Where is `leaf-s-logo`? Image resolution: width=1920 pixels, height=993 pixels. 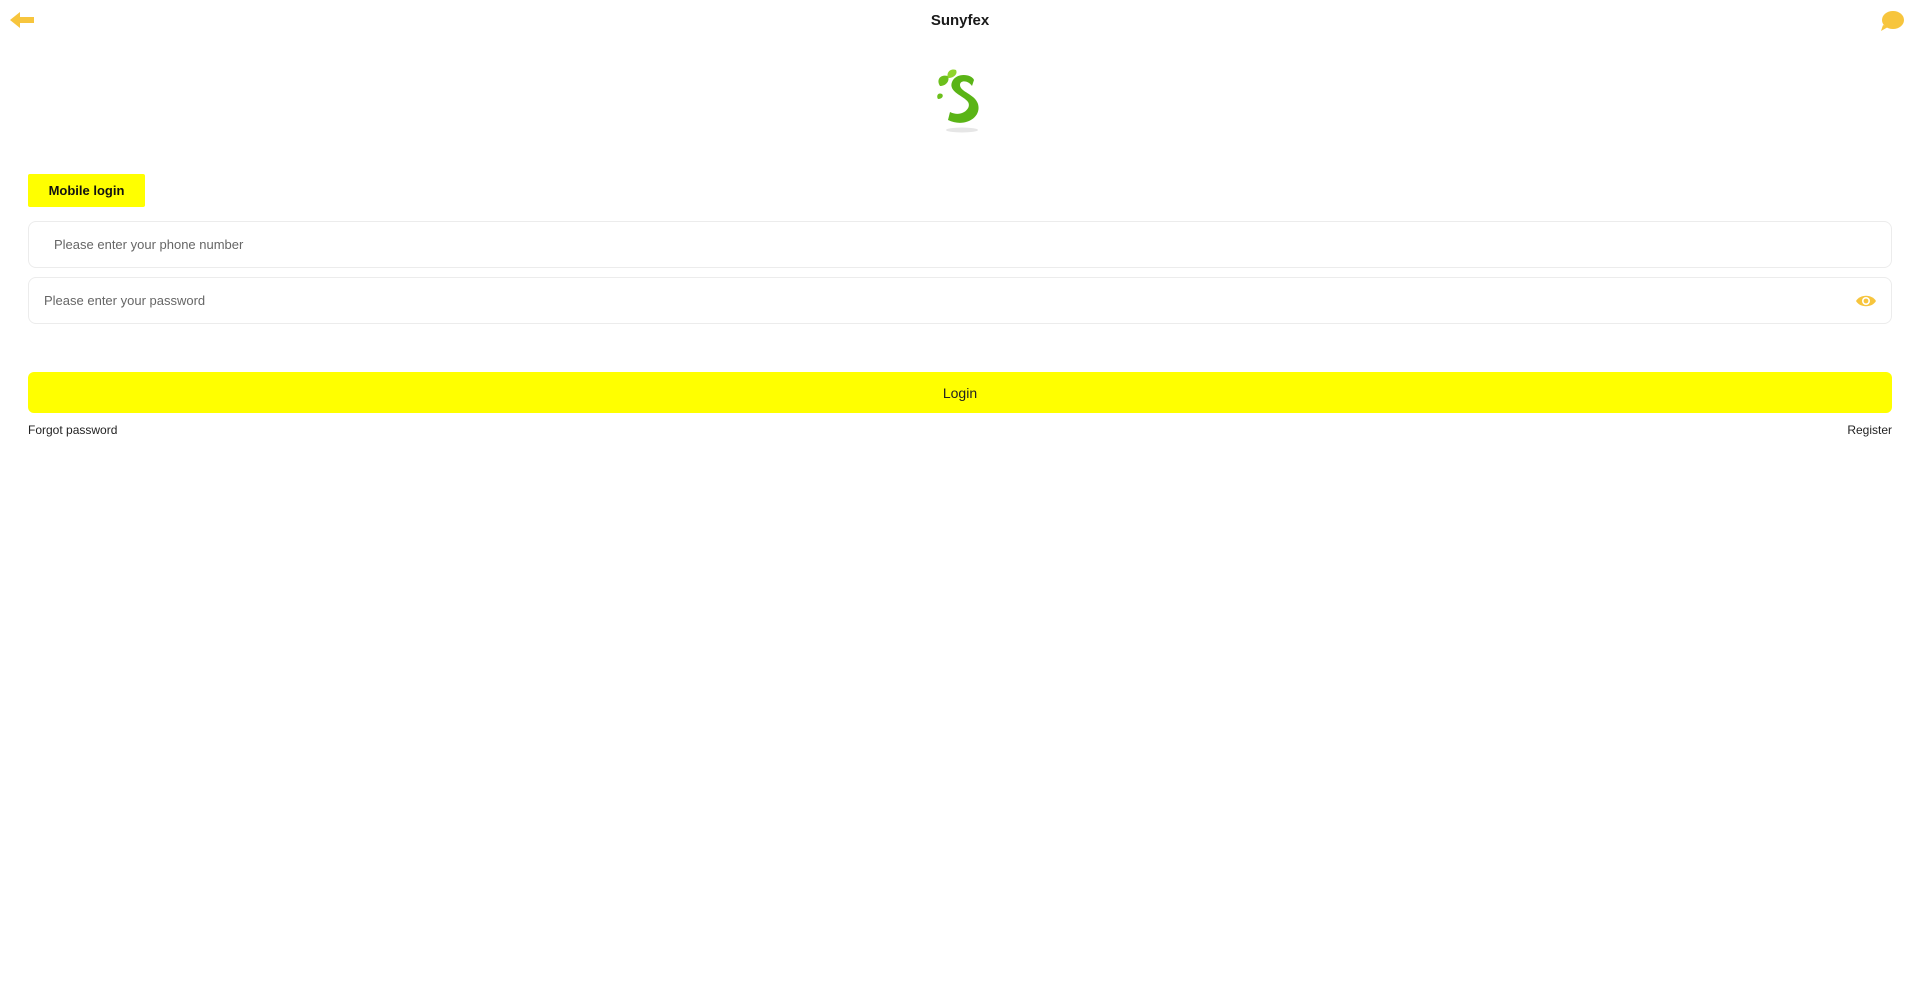
leaf-s-logo is located at coordinates (958, 101).